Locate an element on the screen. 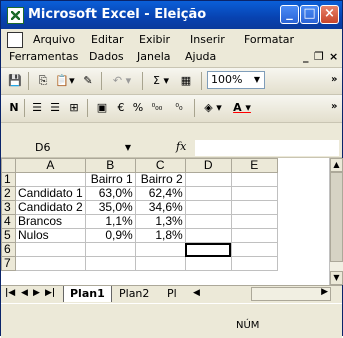  cell-e3 is located at coordinates (254, 207).